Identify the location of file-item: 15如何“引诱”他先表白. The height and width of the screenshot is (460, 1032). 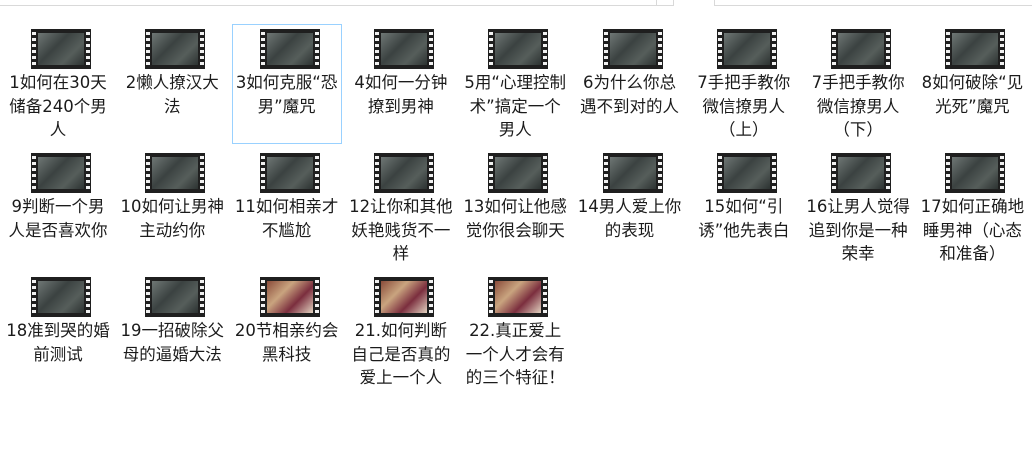
(744, 208).